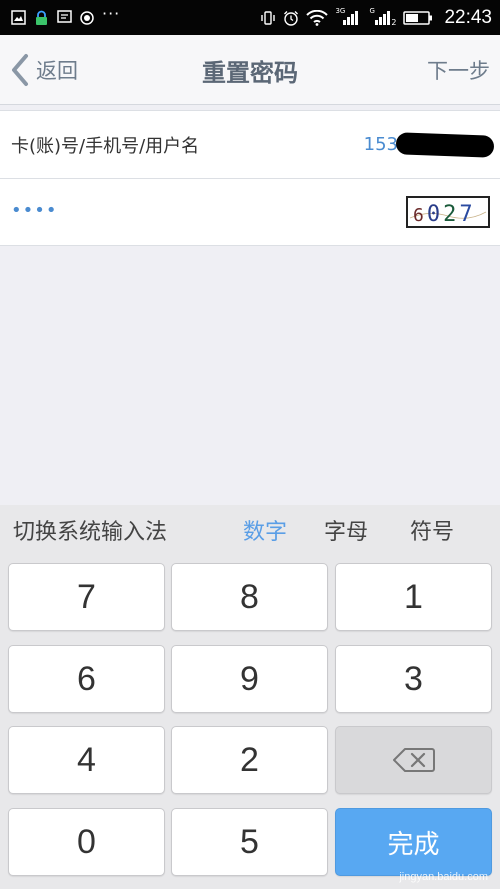 This screenshot has height=889, width=500. Describe the element at coordinates (348, 16) in the screenshot. I see `signal-1-icon: 3G` at that location.